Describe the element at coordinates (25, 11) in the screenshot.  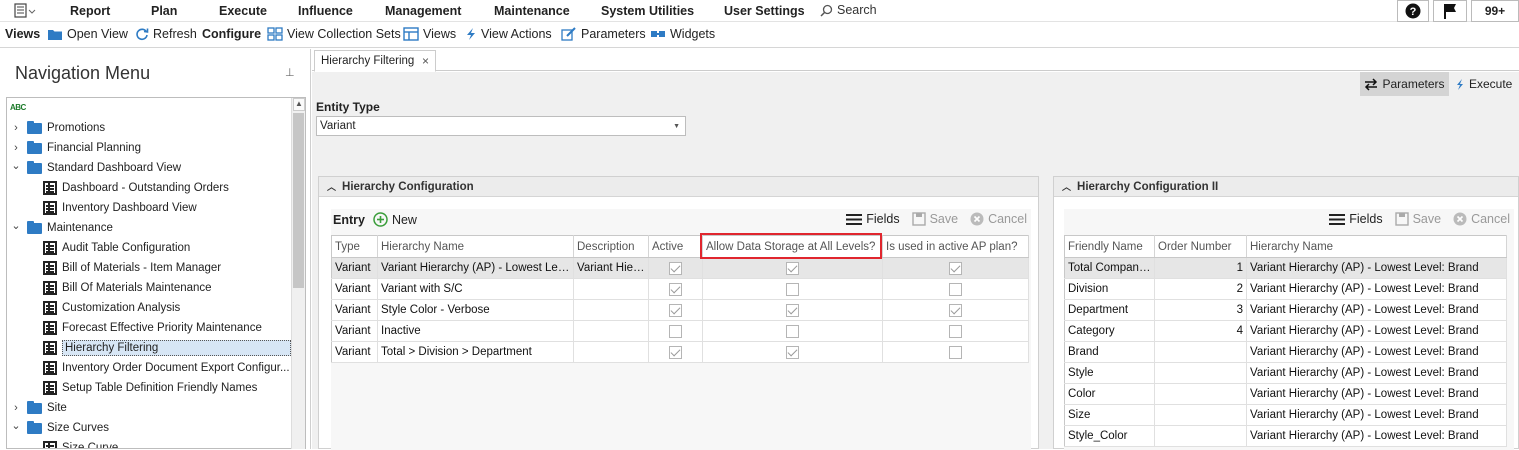
I see `app-menu-icon` at that location.